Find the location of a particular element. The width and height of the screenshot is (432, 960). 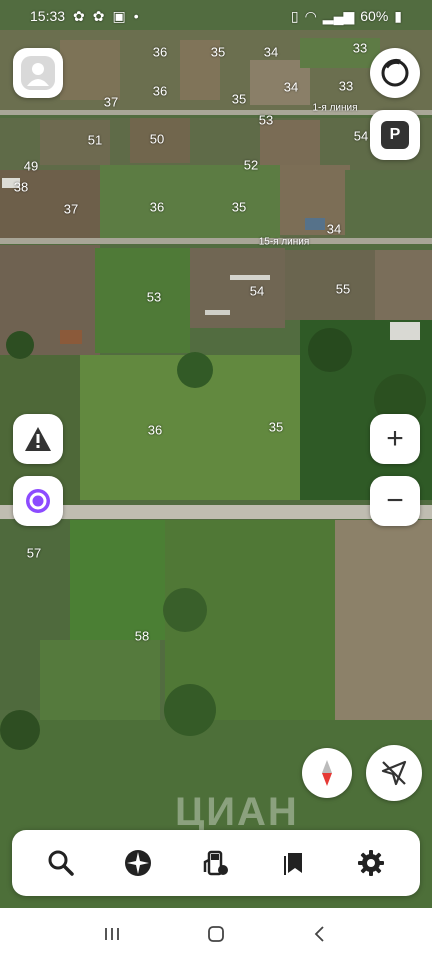

recent-apps-icon is located at coordinates (112, 934).